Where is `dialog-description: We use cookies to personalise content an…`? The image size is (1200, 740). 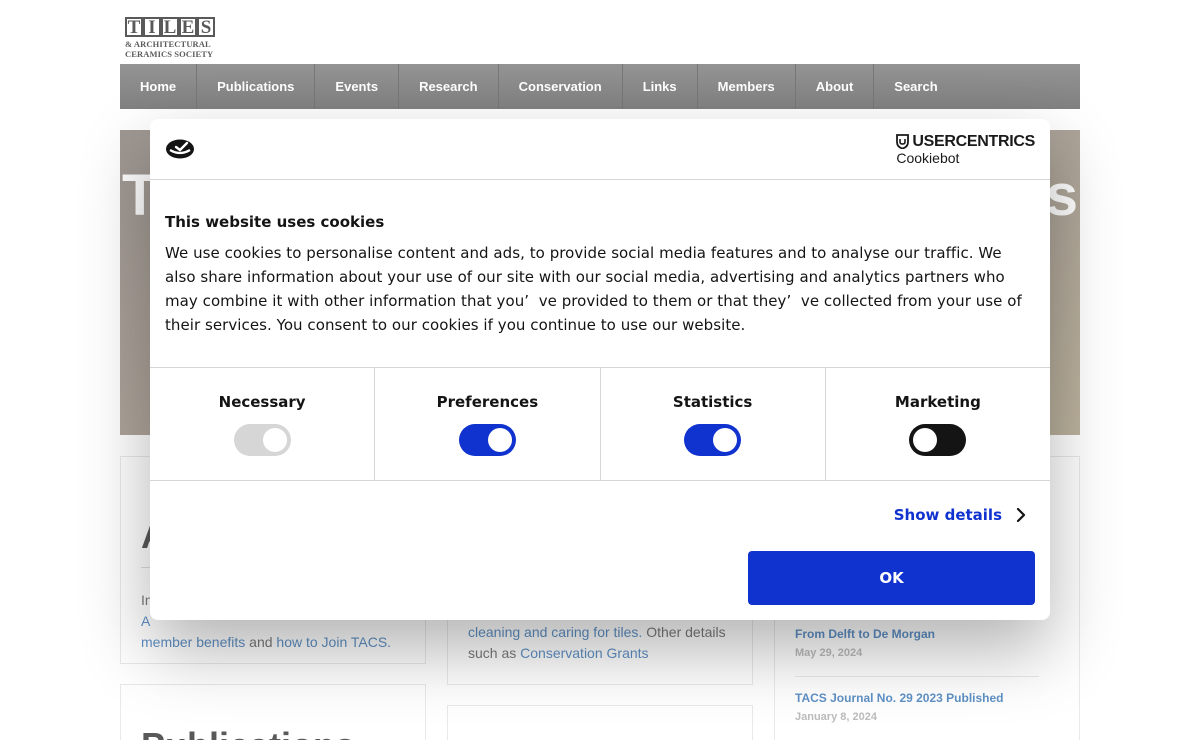 dialog-description: We use cookies to personalise content an… is located at coordinates (593, 289).